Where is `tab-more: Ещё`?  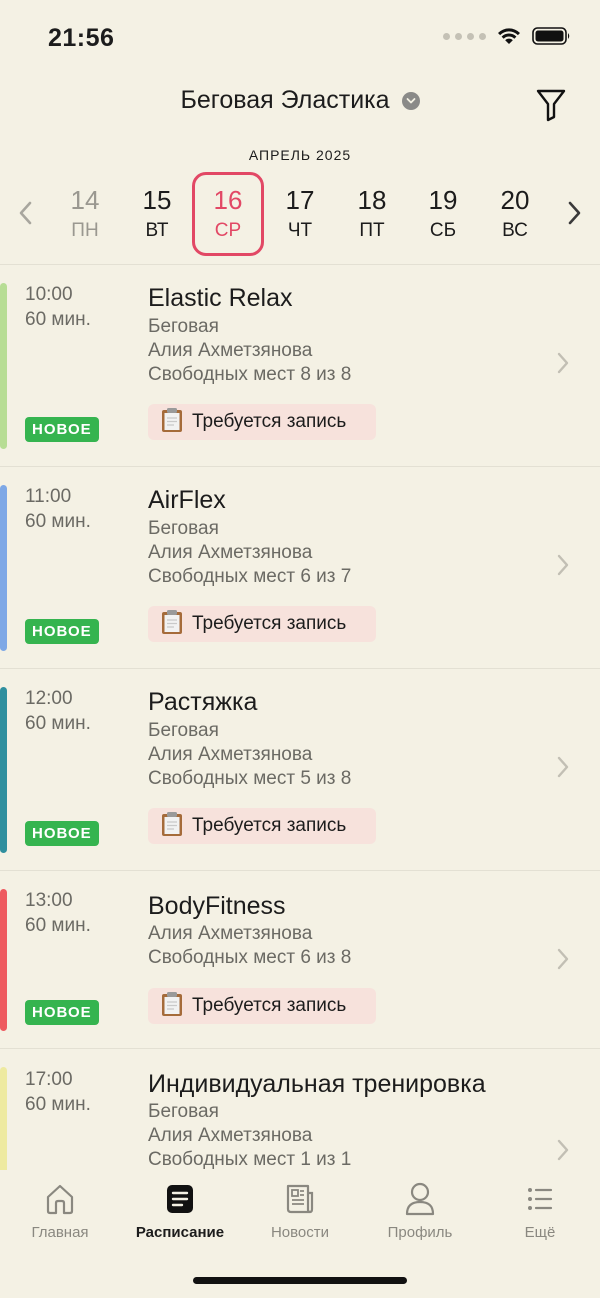 tab-more: Ещё is located at coordinates (540, 1211).